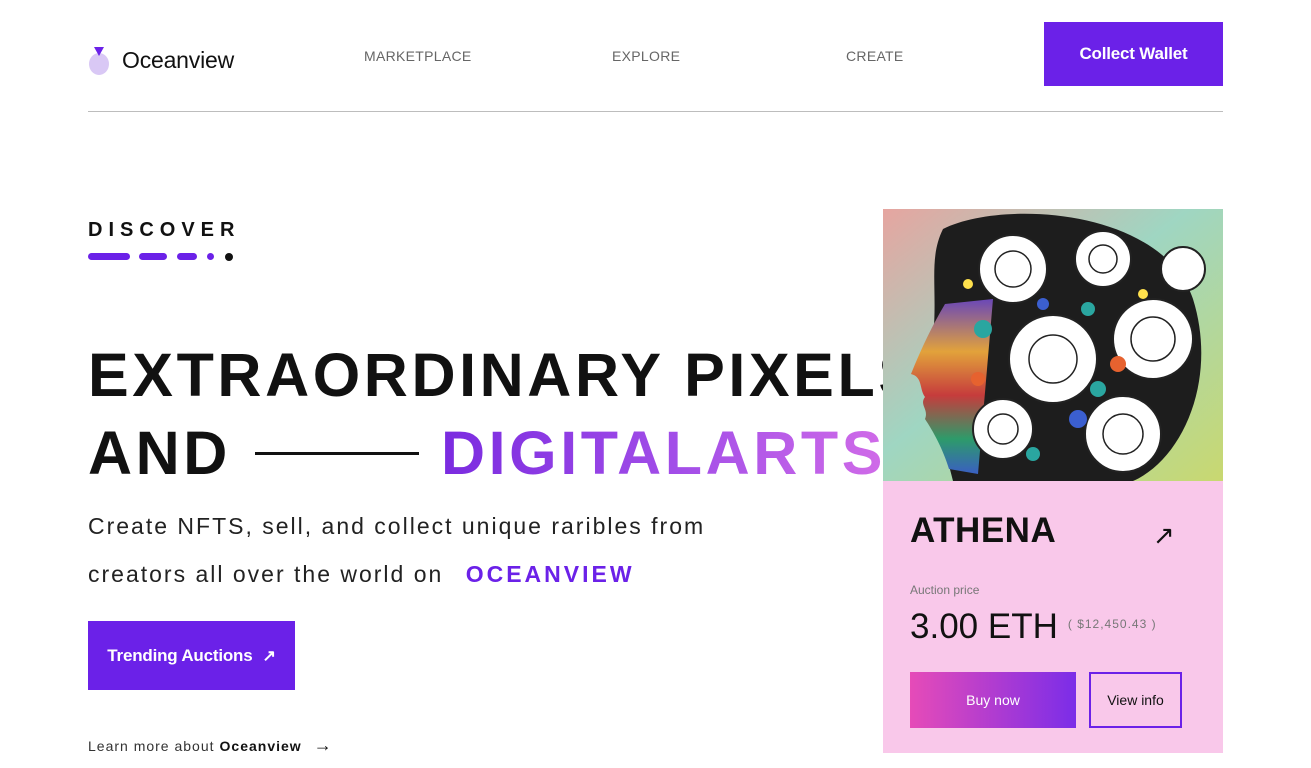 The image size is (1311, 768). Describe the element at coordinates (1135, 700) in the screenshot. I see `view-info-button: View info` at that location.